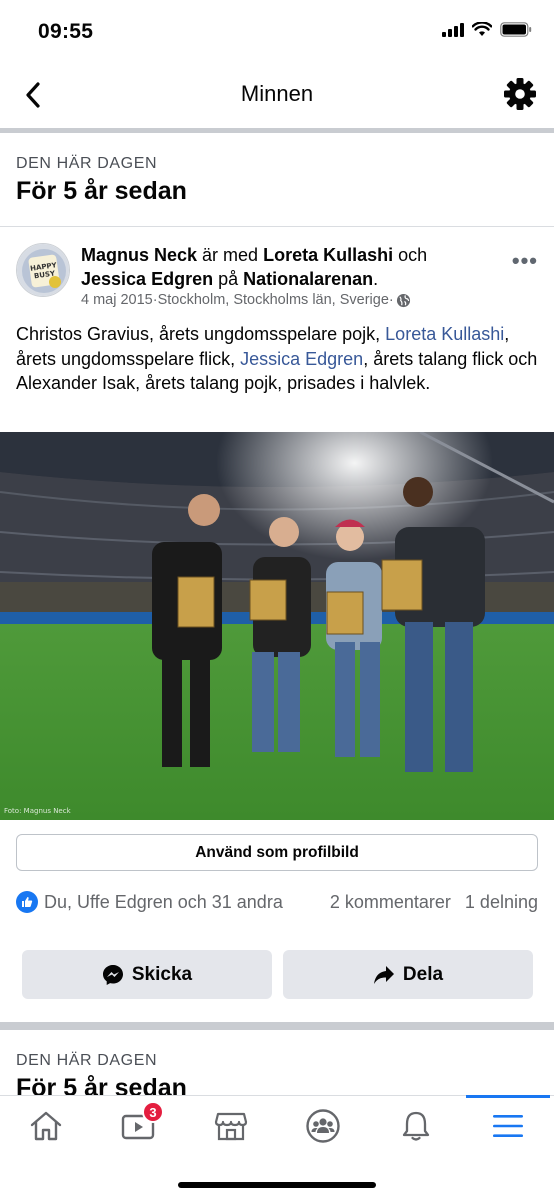  What do you see at coordinates (516, 29) in the screenshot?
I see `battery-icon` at bounding box center [516, 29].